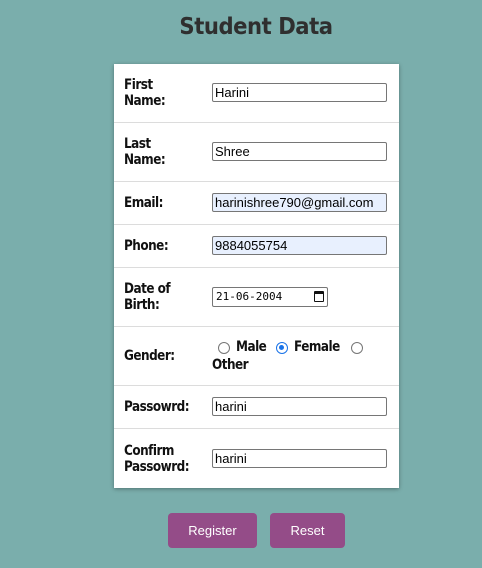 The width and height of the screenshot is (482, 568). What do you see at coordinates (299, 151) in the screenshot?
I see `last-name-input` at bounding box center [299, 151].